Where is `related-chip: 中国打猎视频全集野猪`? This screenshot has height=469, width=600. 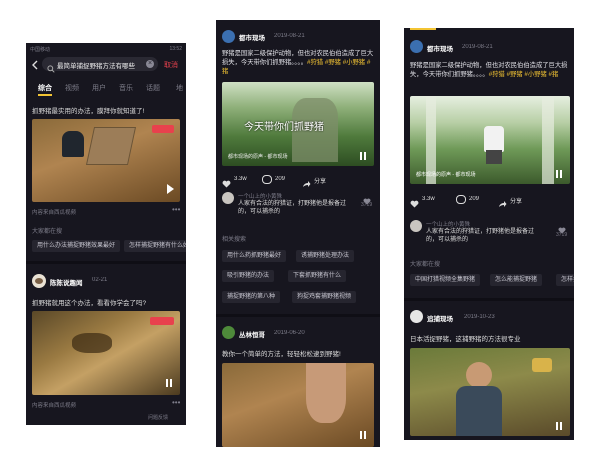 related-chip: 中国打猎视频全集野猪 is located at coordinates (445, 280).